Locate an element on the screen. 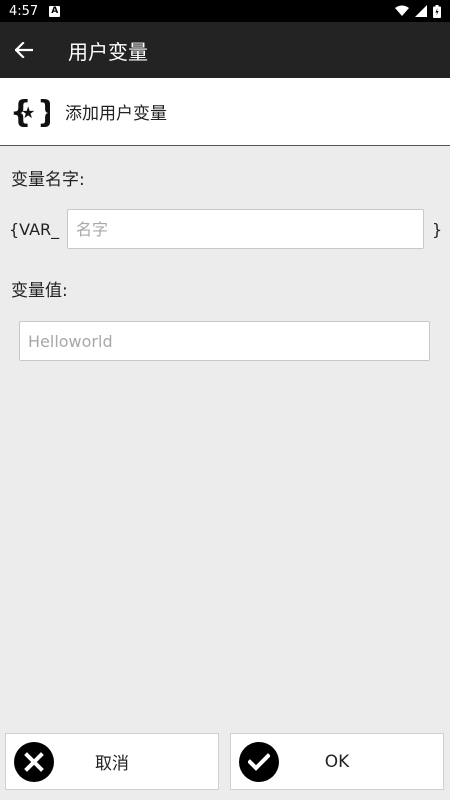 This screenshot has width=450, height=800. status-time: 4:57 is located at coordinates (24, 11).